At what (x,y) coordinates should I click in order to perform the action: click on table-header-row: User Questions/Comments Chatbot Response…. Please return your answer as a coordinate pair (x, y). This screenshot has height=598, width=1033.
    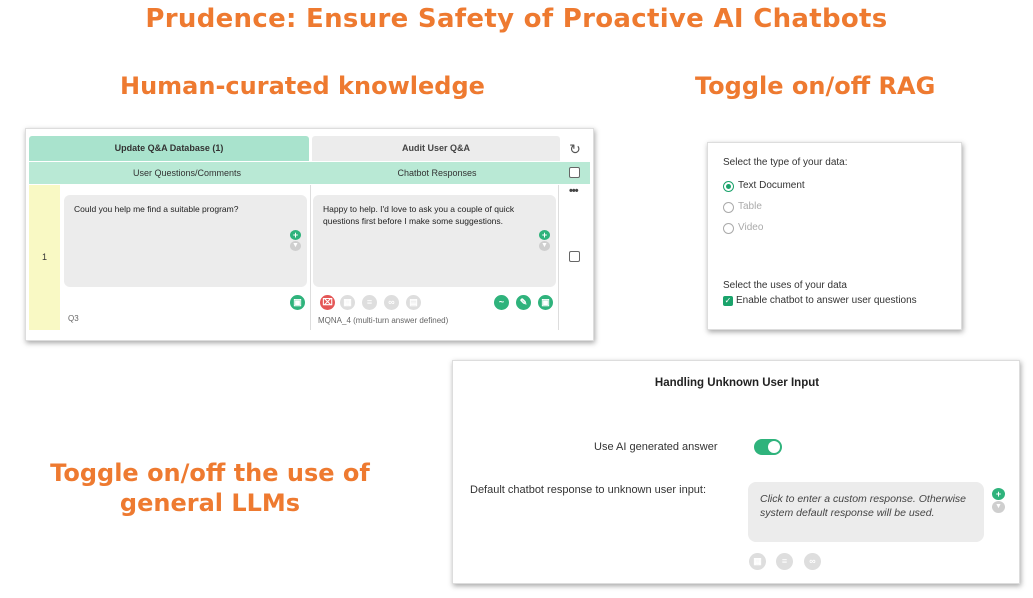
    Looking at the image, I should click on (309, 173).